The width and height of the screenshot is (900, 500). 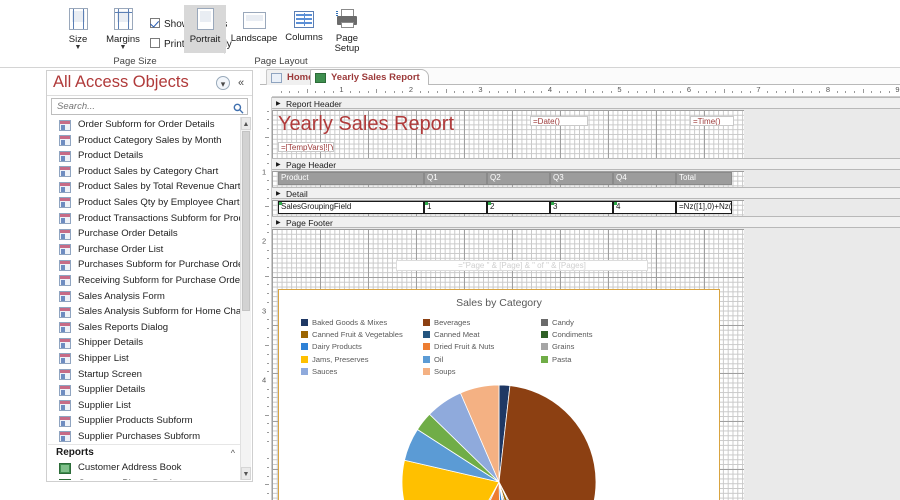 What do you see at coordinates (78, 47) in the screenshot?
I see `size-dropdown-arrow: ▼` at bounding box center [78, 47].